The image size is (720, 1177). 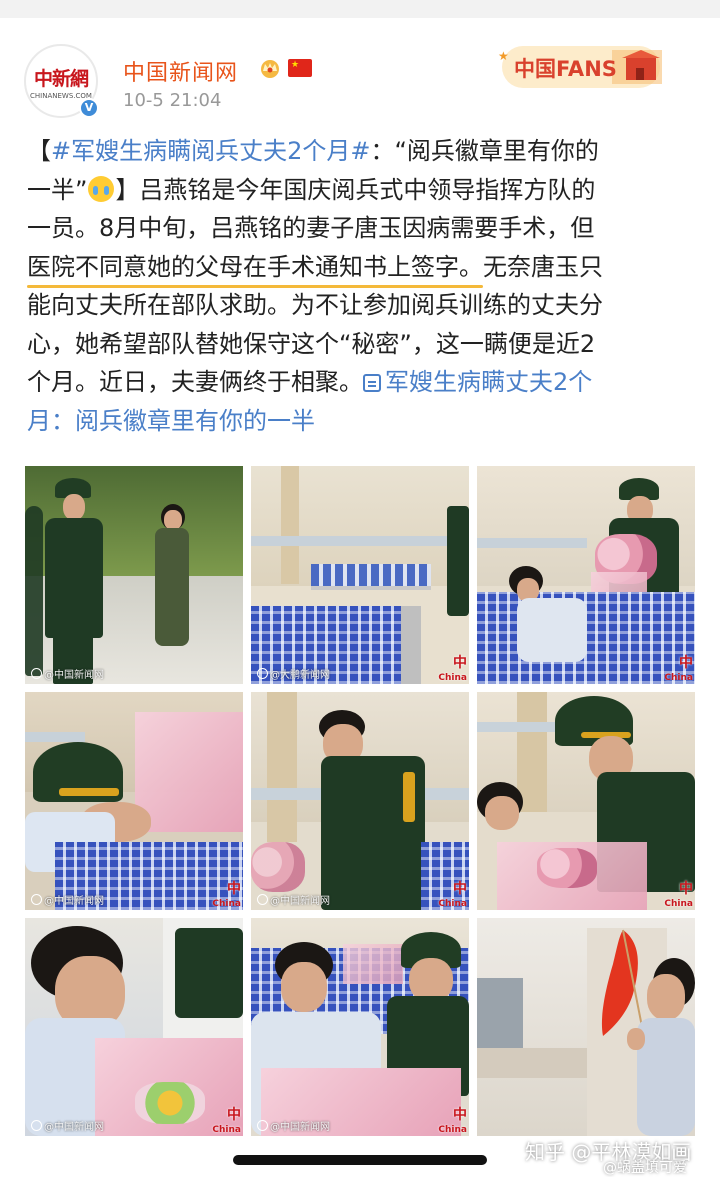 I want to click on photo-watermark: @大鹏新闻网, so click(x=293, y=673).